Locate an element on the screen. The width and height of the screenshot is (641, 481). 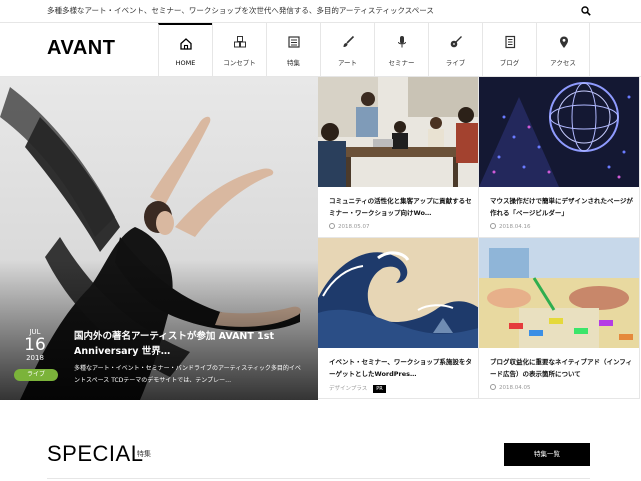
map-pin-icon is located at coordinates (564, 42).